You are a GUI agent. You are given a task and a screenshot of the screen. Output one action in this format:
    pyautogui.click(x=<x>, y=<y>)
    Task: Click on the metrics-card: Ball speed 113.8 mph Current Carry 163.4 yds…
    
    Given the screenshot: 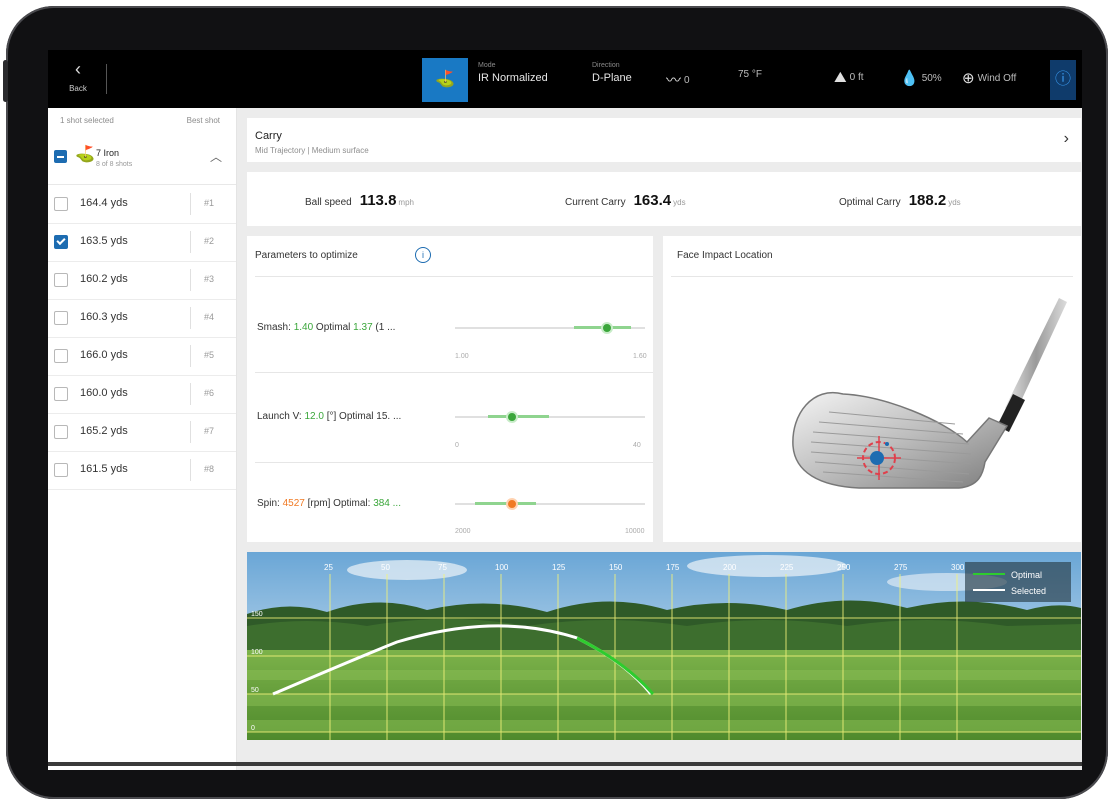 What is the action you would take?
    pyautogui.click(x=664, y=199)
    